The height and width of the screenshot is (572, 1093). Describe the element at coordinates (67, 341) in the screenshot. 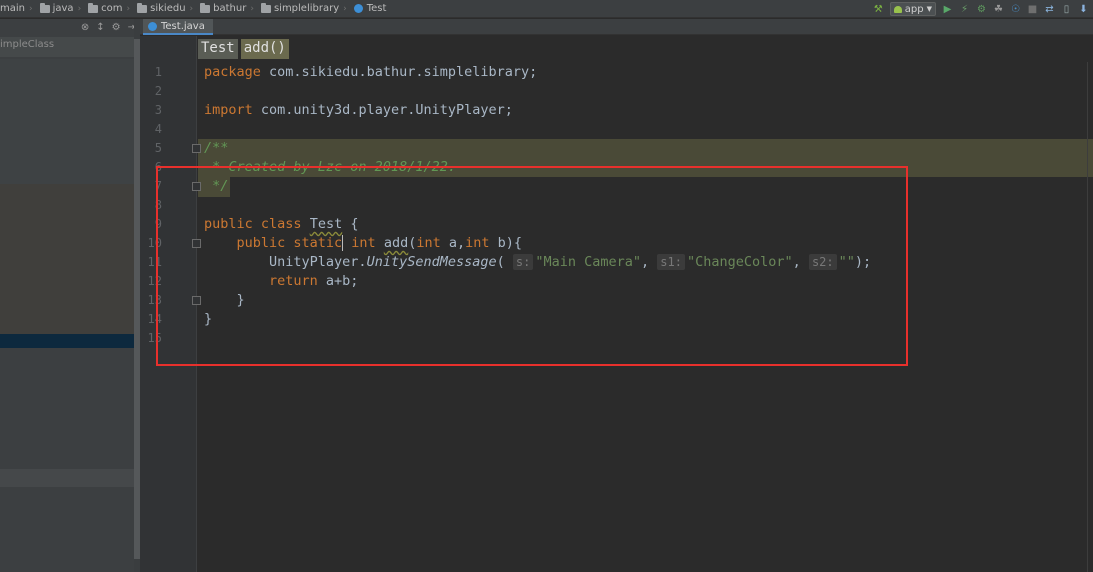

I see `tree-row-selected` at that location.